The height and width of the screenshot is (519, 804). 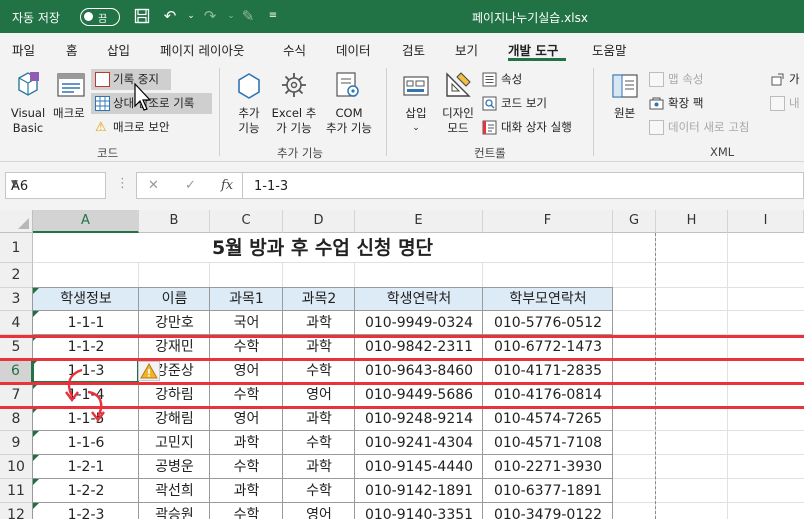 What do you see at coordinates (16, 419) in the screenshot?
I see `row-header-8: 8` at bounding box center [16, 419].